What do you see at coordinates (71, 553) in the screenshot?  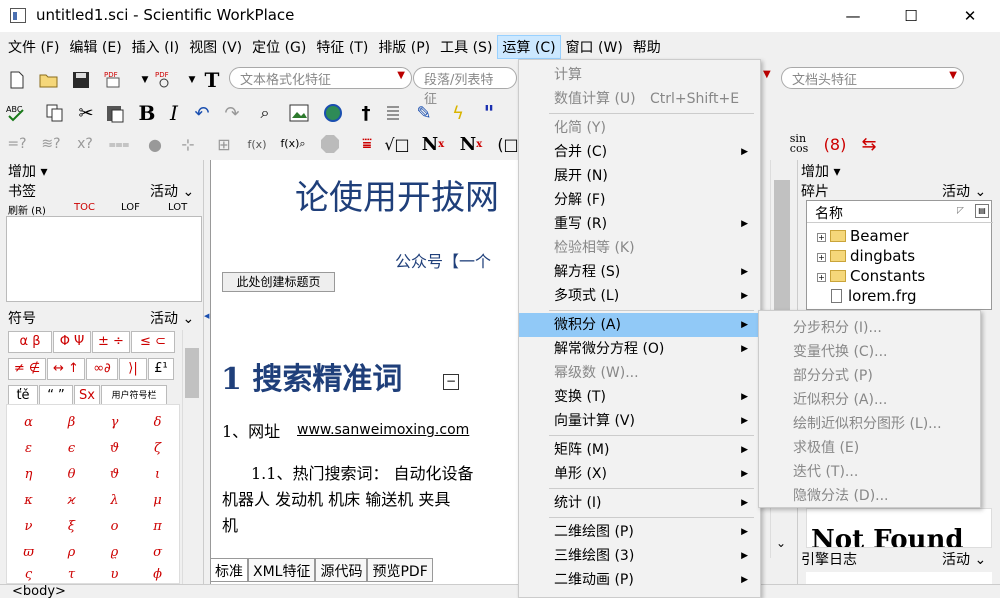 I see `symbol-rho: ρ` at bounding box center [71, 553].